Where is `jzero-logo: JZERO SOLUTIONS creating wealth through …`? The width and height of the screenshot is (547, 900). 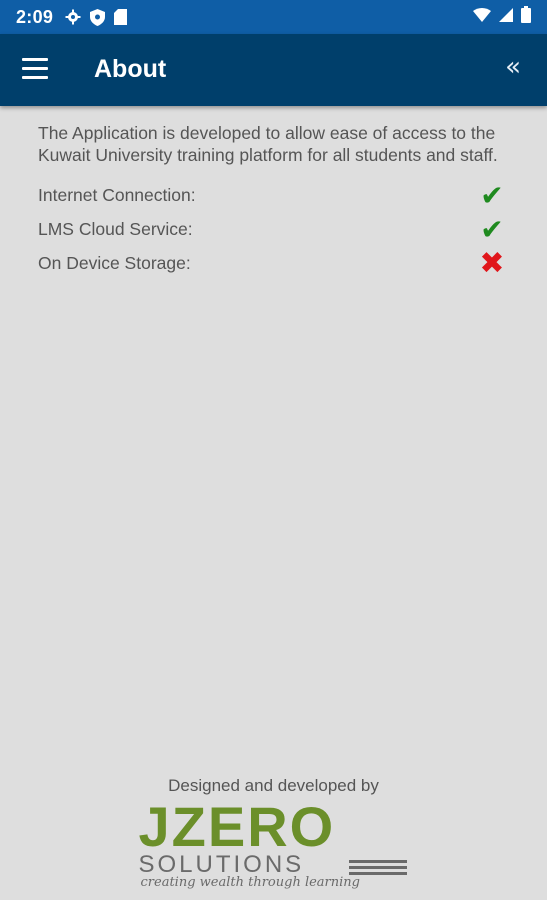
jzero-logo: JZERO SOLUTIONS creating wealth through … is located at coordinates (273, 842).